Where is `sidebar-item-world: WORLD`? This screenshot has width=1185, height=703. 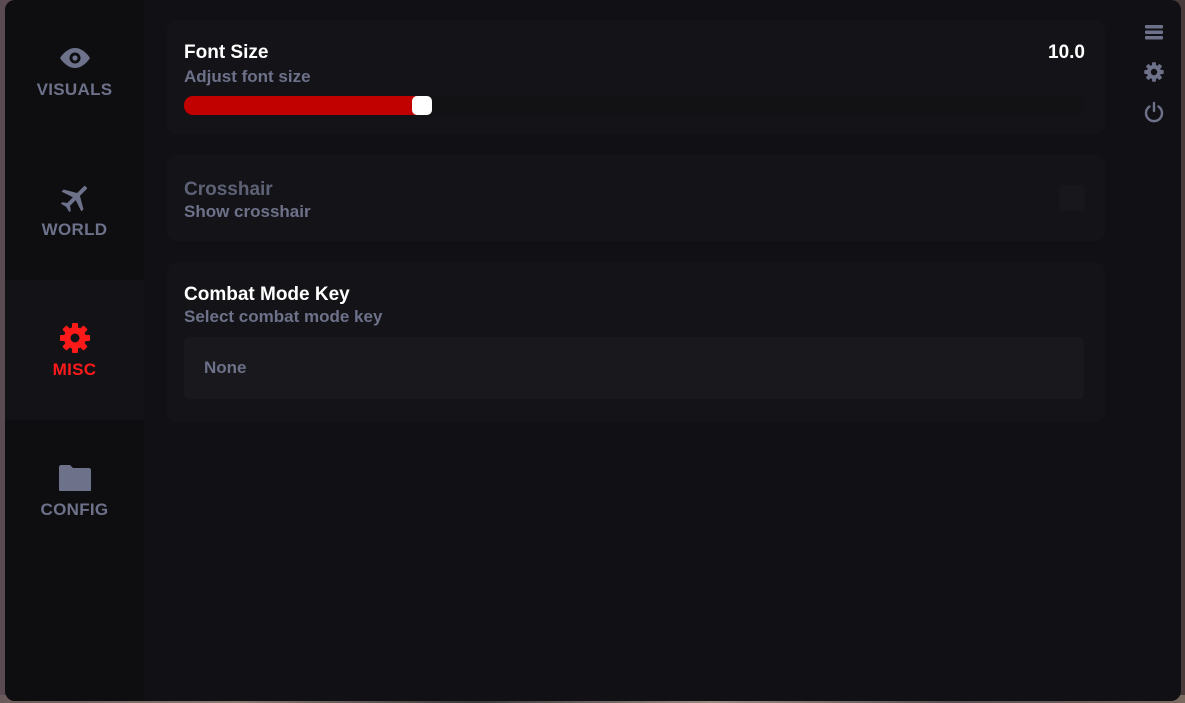
sidebar-item-world: WORLD is located at coordinates (74, 210).